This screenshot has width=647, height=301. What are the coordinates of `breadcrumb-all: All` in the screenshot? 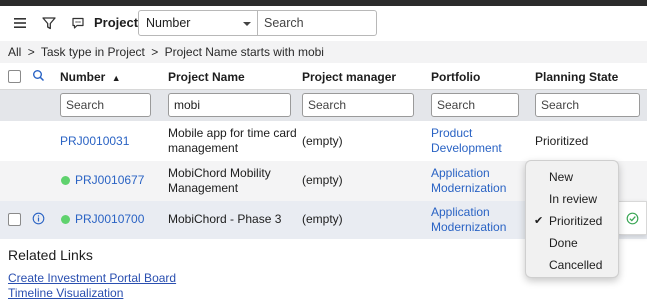 It's located at (14, 52).